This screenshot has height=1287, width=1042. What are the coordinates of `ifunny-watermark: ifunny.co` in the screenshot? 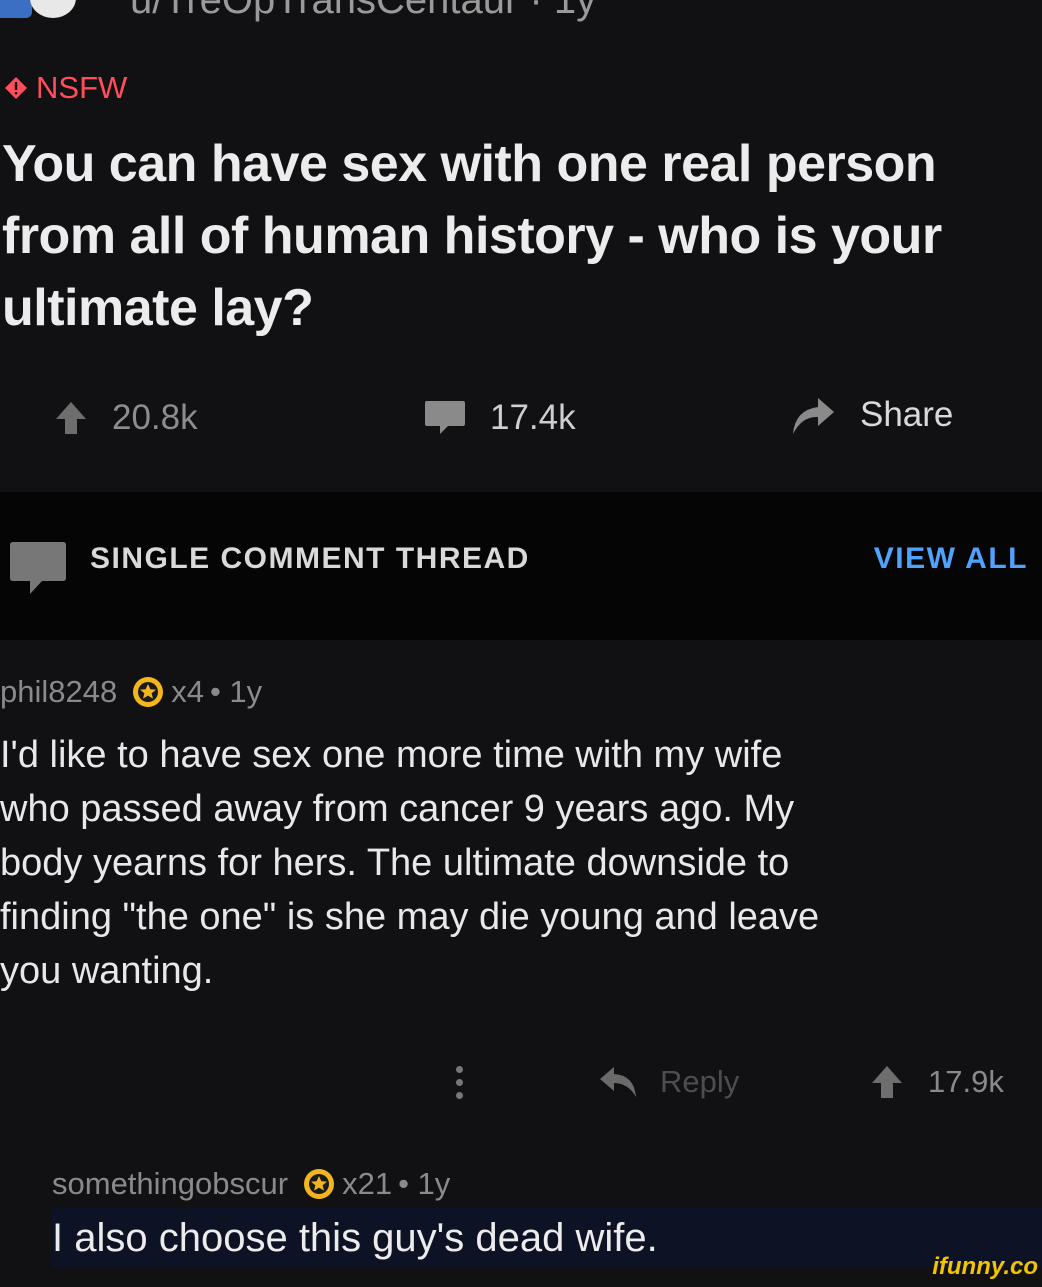 It's located at (985, 1266).